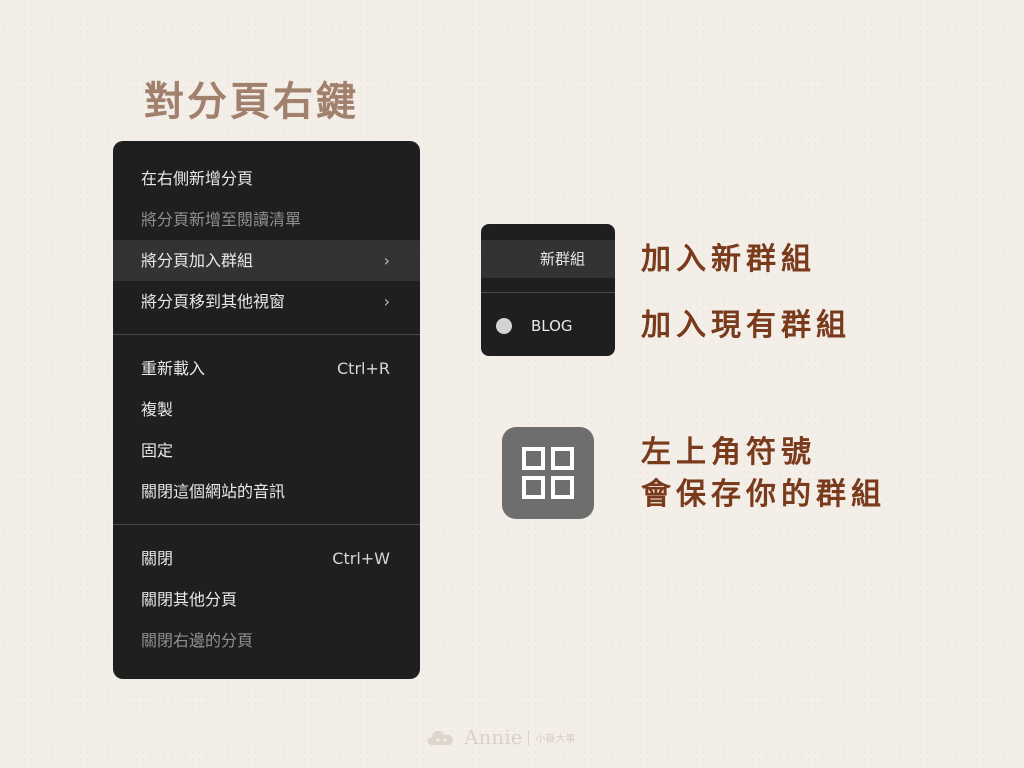 This screenshot has width=1024, height=768. Describe the element at coordinates (197, 260) in the screenshot. I see `menu-item-label: 將分頁加入群組` at that location.